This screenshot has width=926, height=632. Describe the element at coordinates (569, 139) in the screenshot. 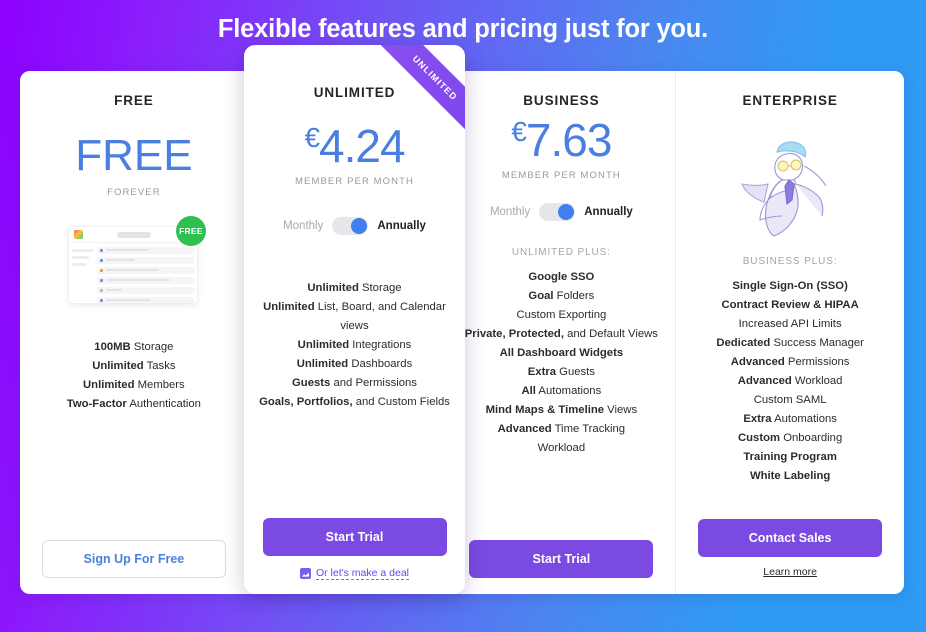

I see `price-amount: 7.63` at that location.